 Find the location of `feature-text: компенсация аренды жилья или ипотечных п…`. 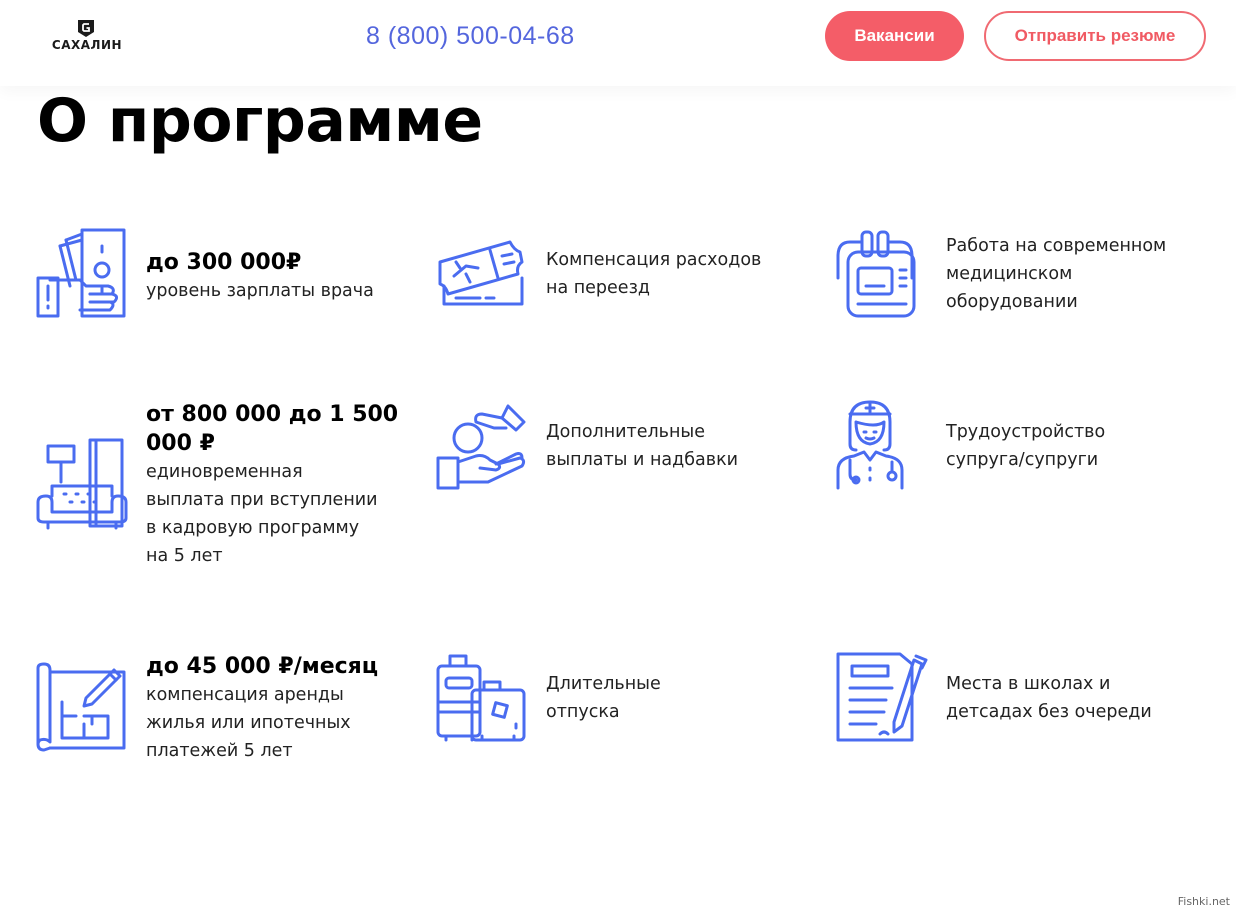

feature-text: компенсация аренды жилья или ипотечных п… is located at coordinates (248, 723).